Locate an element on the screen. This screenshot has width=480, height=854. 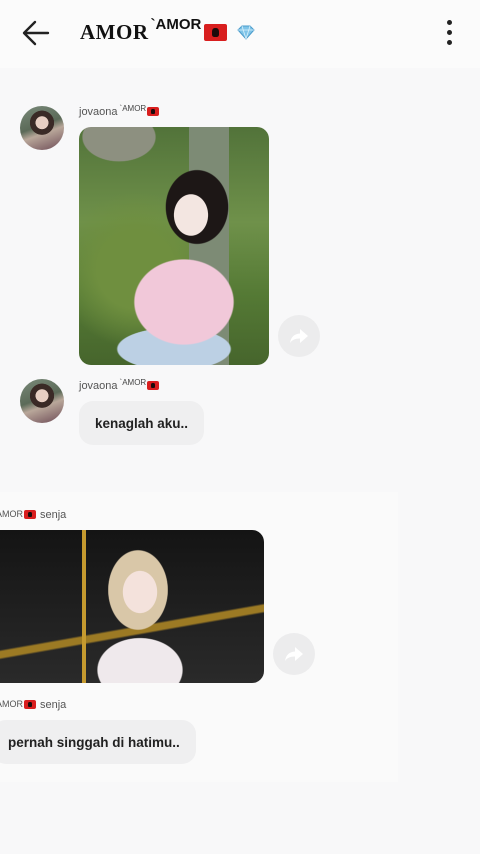
chat-title: AMOR `AMOR is located at coordinates (168, 30).